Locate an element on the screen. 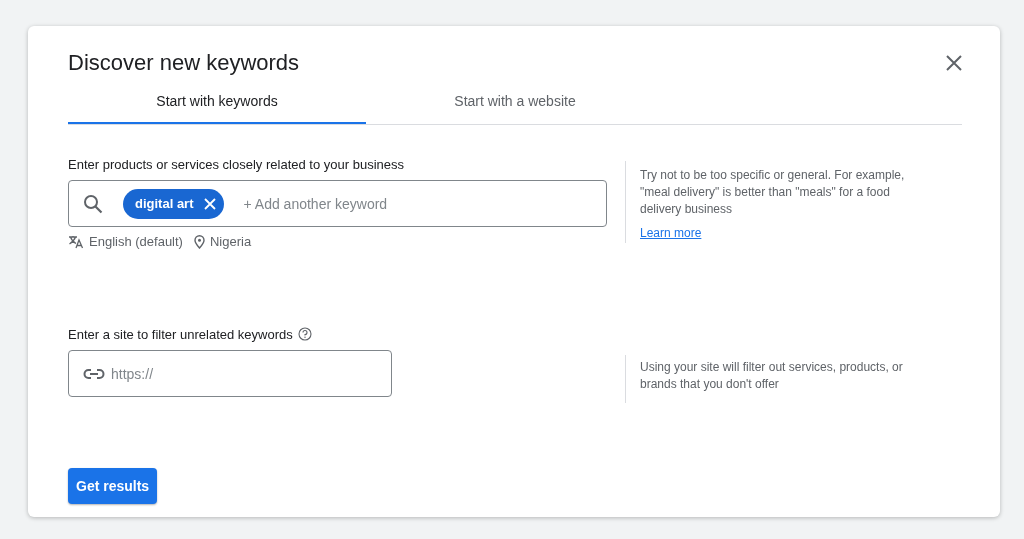  remove-icon is located at coordinates (209, 203).